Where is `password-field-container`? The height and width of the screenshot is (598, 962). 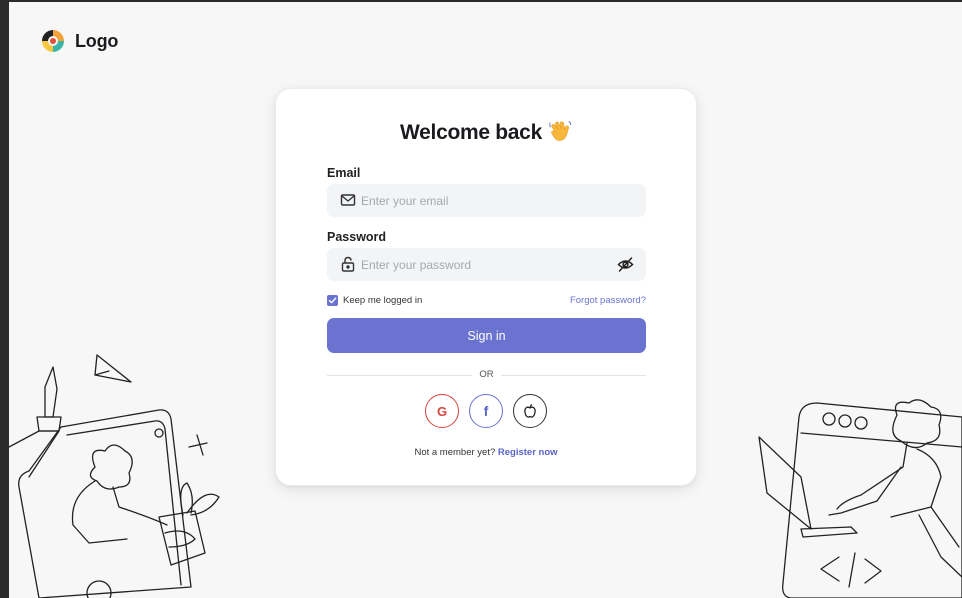
password-field-container is located at coordinates (486, 264).